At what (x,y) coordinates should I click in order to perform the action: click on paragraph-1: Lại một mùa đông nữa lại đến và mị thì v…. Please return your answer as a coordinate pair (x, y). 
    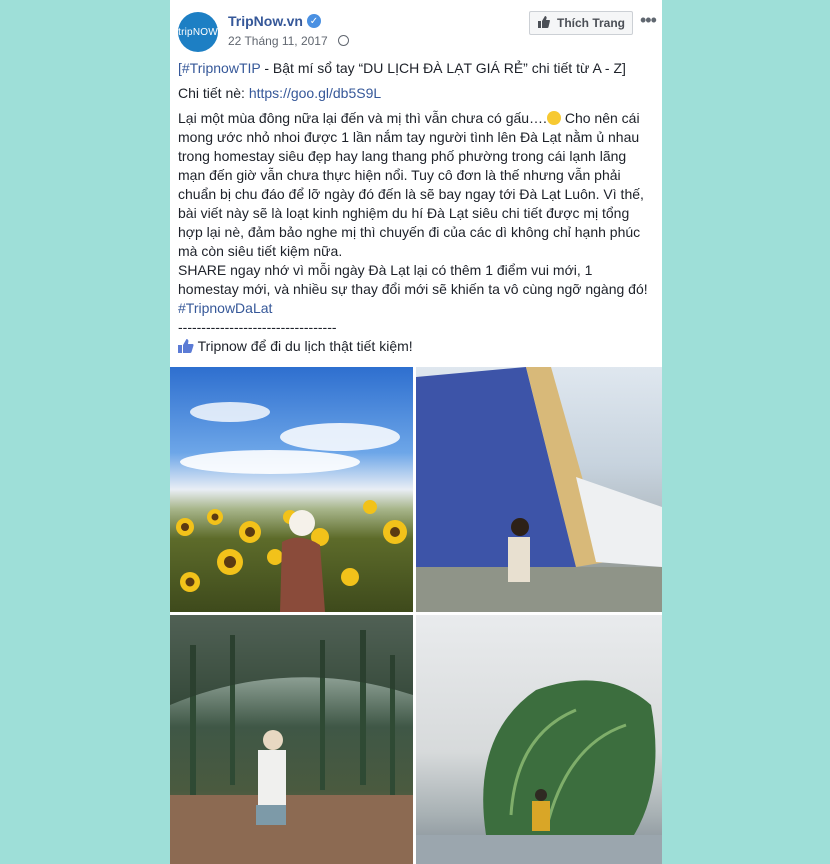
    Looking at the image, I should click on (362, 118).